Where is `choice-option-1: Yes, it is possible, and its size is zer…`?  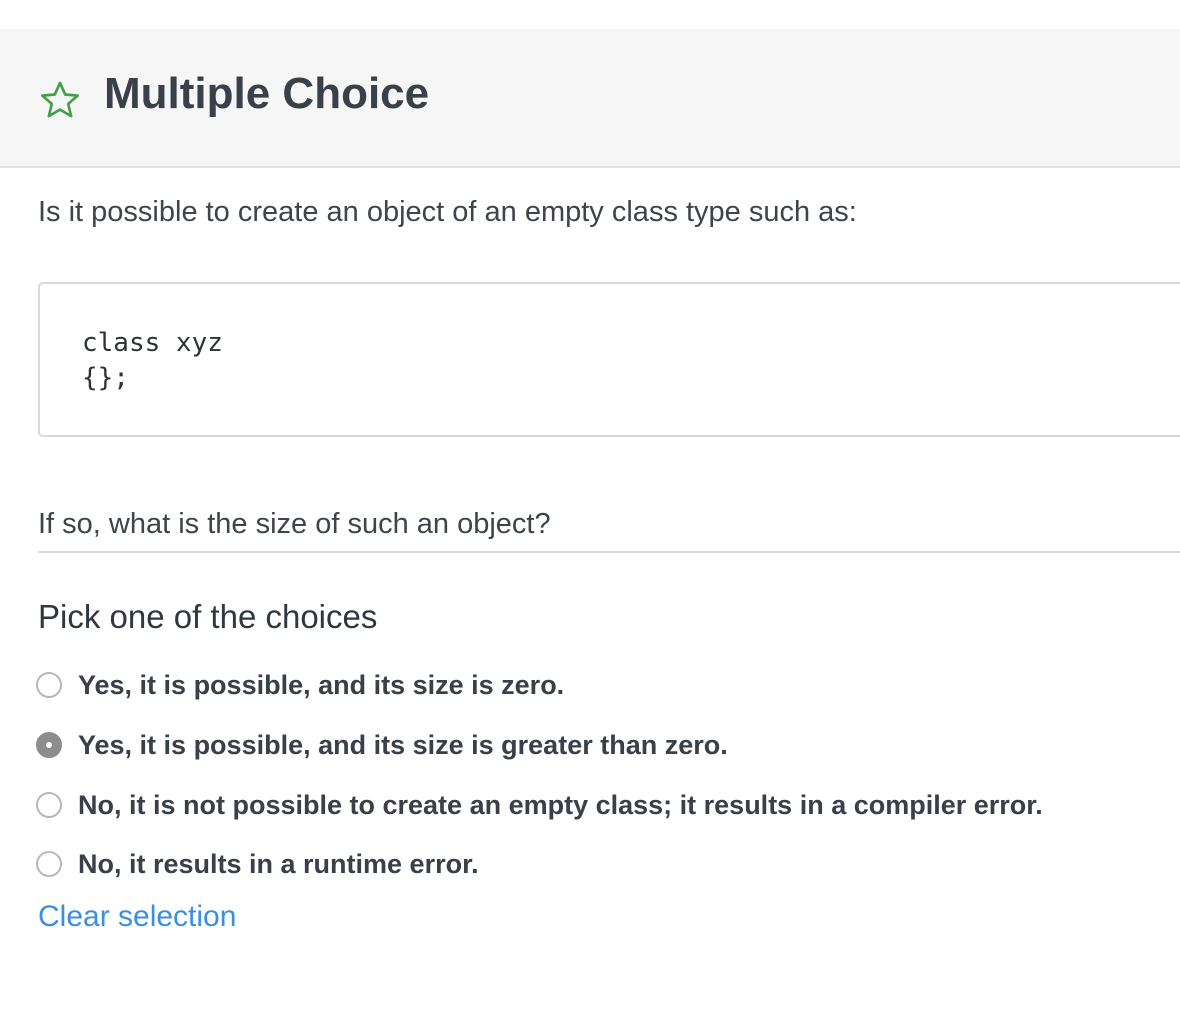 choice-option-1: Yes, it is possible, and its size is zer… is located at coordinates (300, 685).